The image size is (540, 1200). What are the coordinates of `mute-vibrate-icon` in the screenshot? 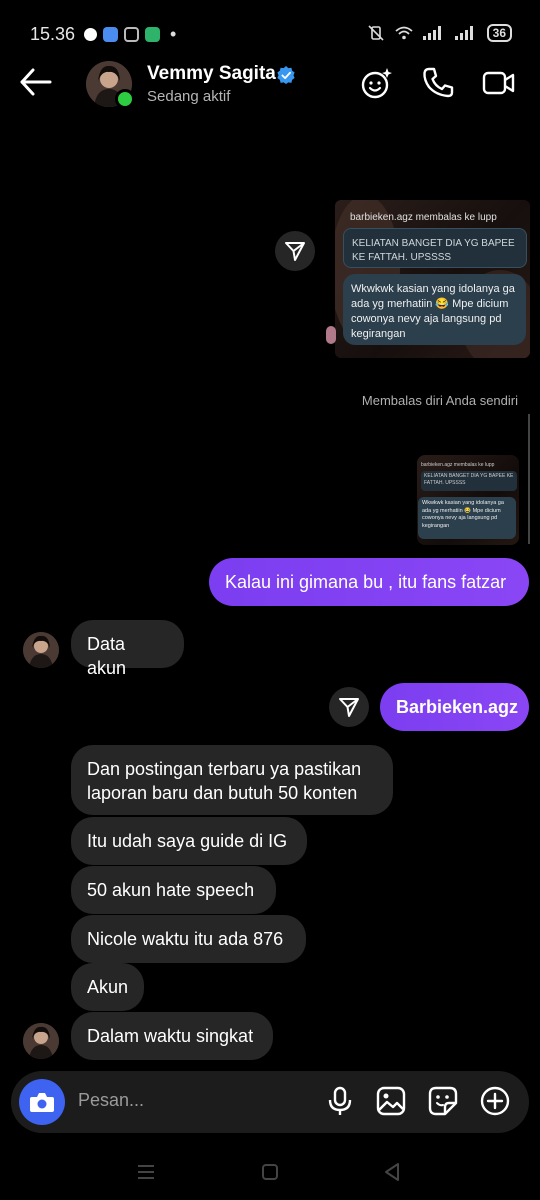 It's located at (376, 33).